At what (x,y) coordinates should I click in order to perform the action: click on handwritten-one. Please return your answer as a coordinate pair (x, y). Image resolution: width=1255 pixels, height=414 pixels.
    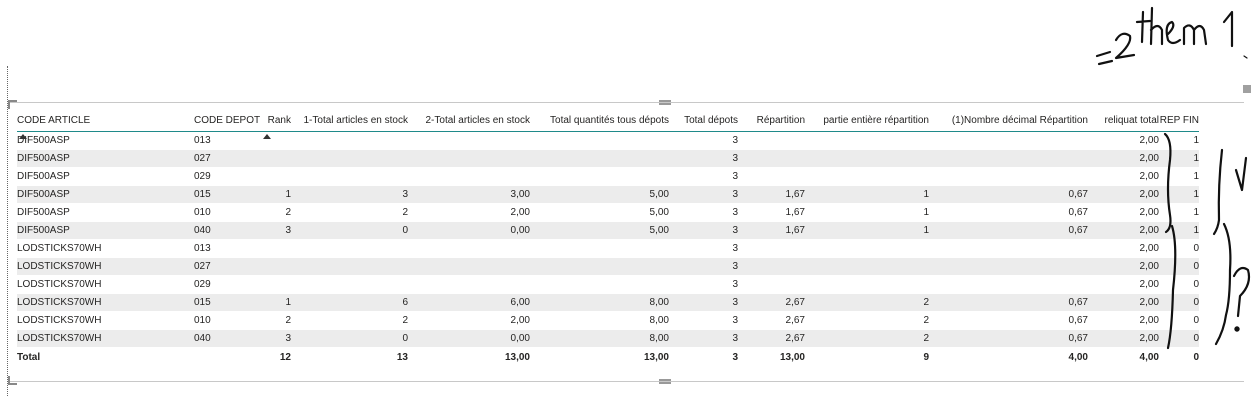
    Looking at the image, I should click on (1228, 29).